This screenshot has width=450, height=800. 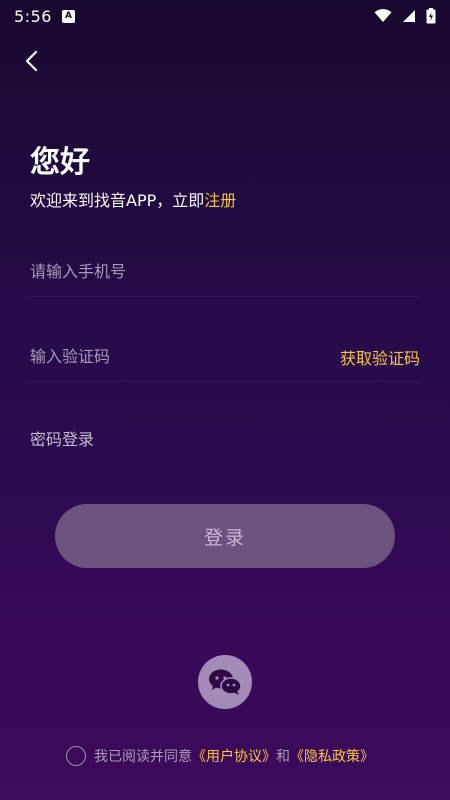 What do you see at coordinates (380, 357) in the screenshot?
I see `get-code-button: 获取验证码` at bounding box center [380, 357].